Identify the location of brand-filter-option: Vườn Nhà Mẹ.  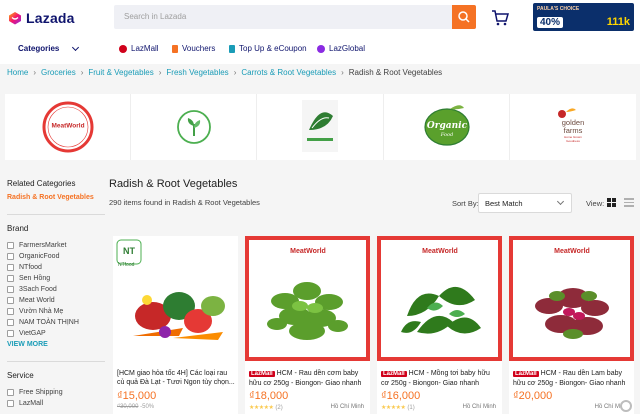
(35, 311).